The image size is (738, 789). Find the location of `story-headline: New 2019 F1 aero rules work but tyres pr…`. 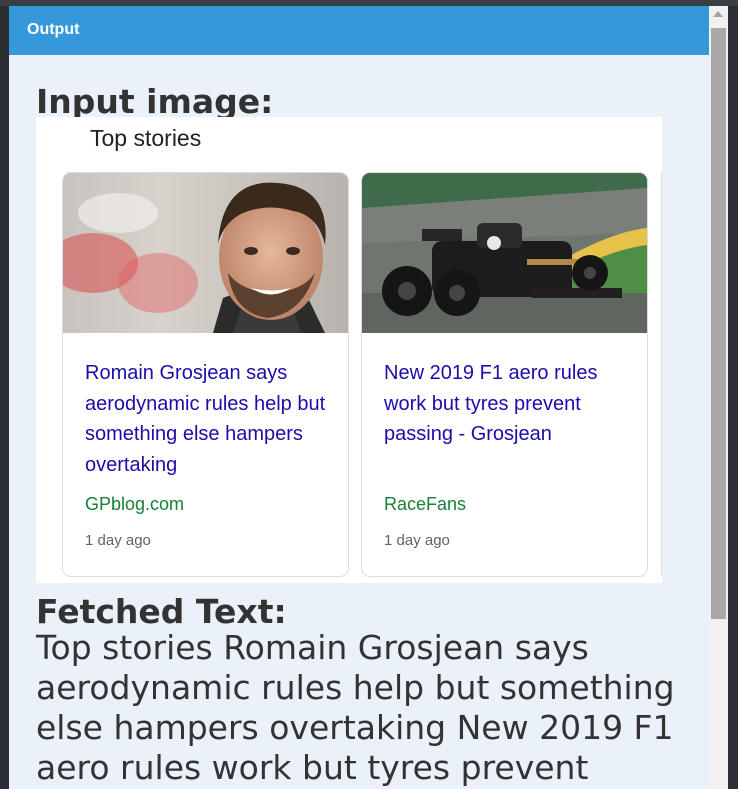

story-headline: New 2019 F1 aero rules work but tyres pr… is located at coordinates (509, 404).